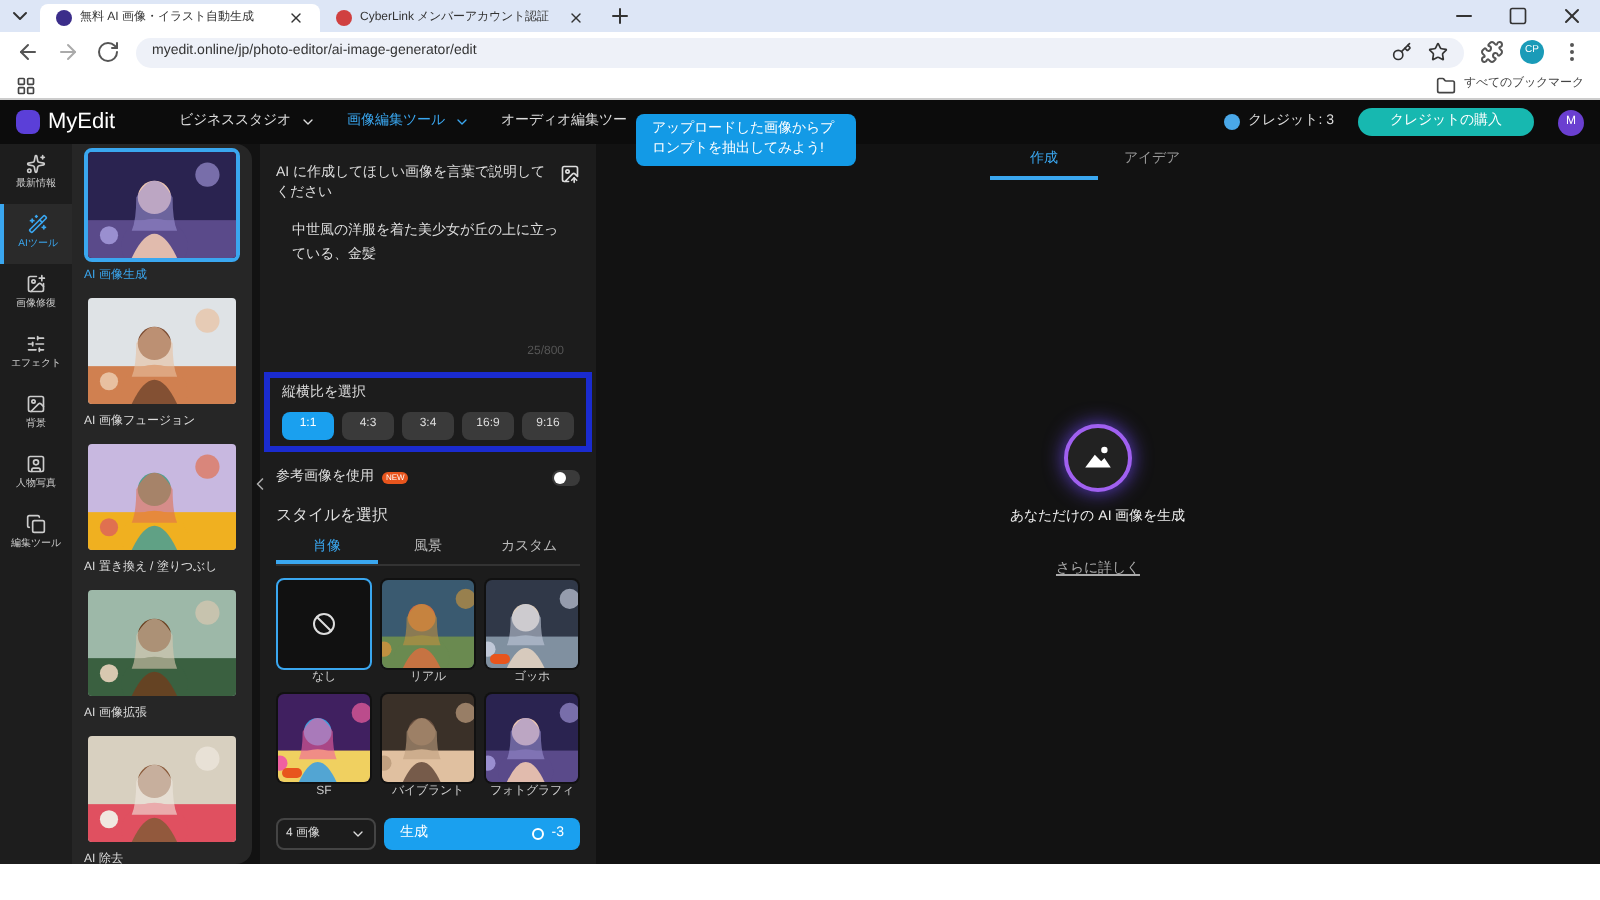  I want to click on style-label: スタイルを選択, so click(333, 516).